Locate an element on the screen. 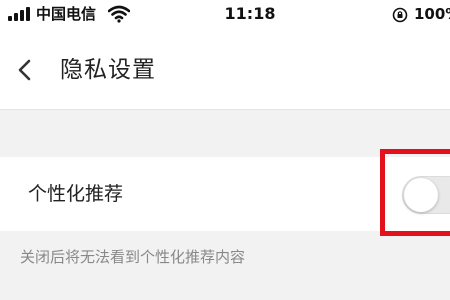 This screenshot has height=300, width=450. carrier-name: 中国电信 is located at coordinates (66, 14).